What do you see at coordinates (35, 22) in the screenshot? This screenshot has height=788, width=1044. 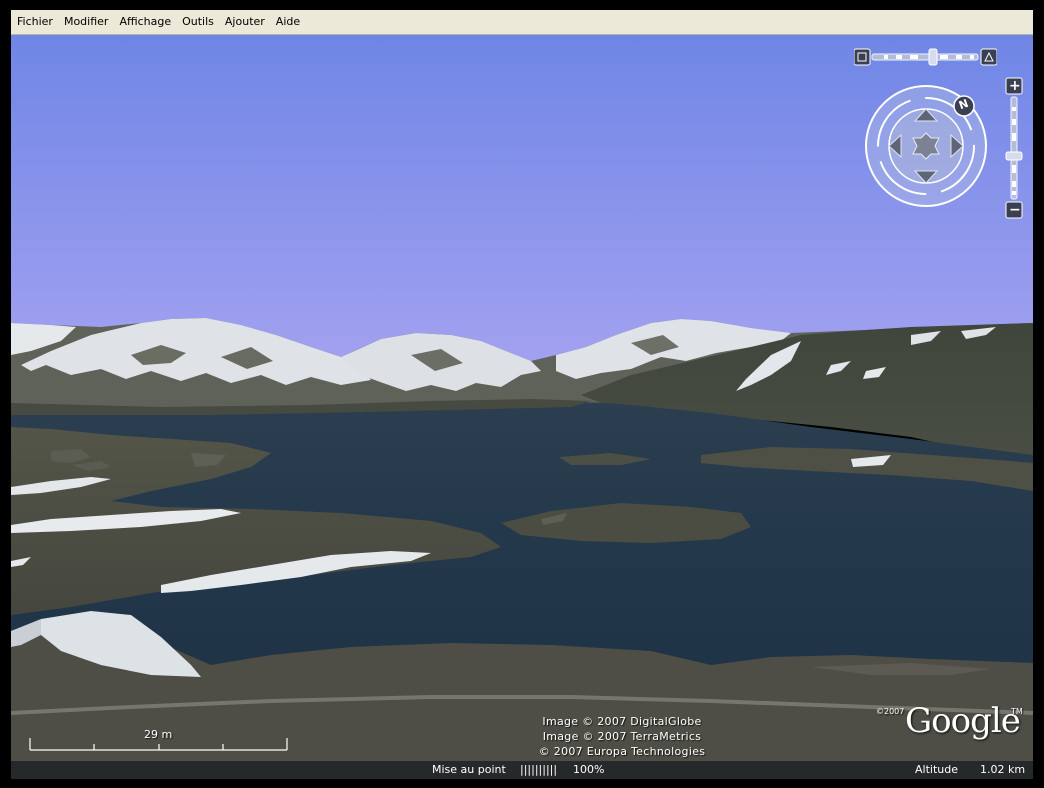 I see `menu-fichier: Fichier` at bounding box center [35, 22].